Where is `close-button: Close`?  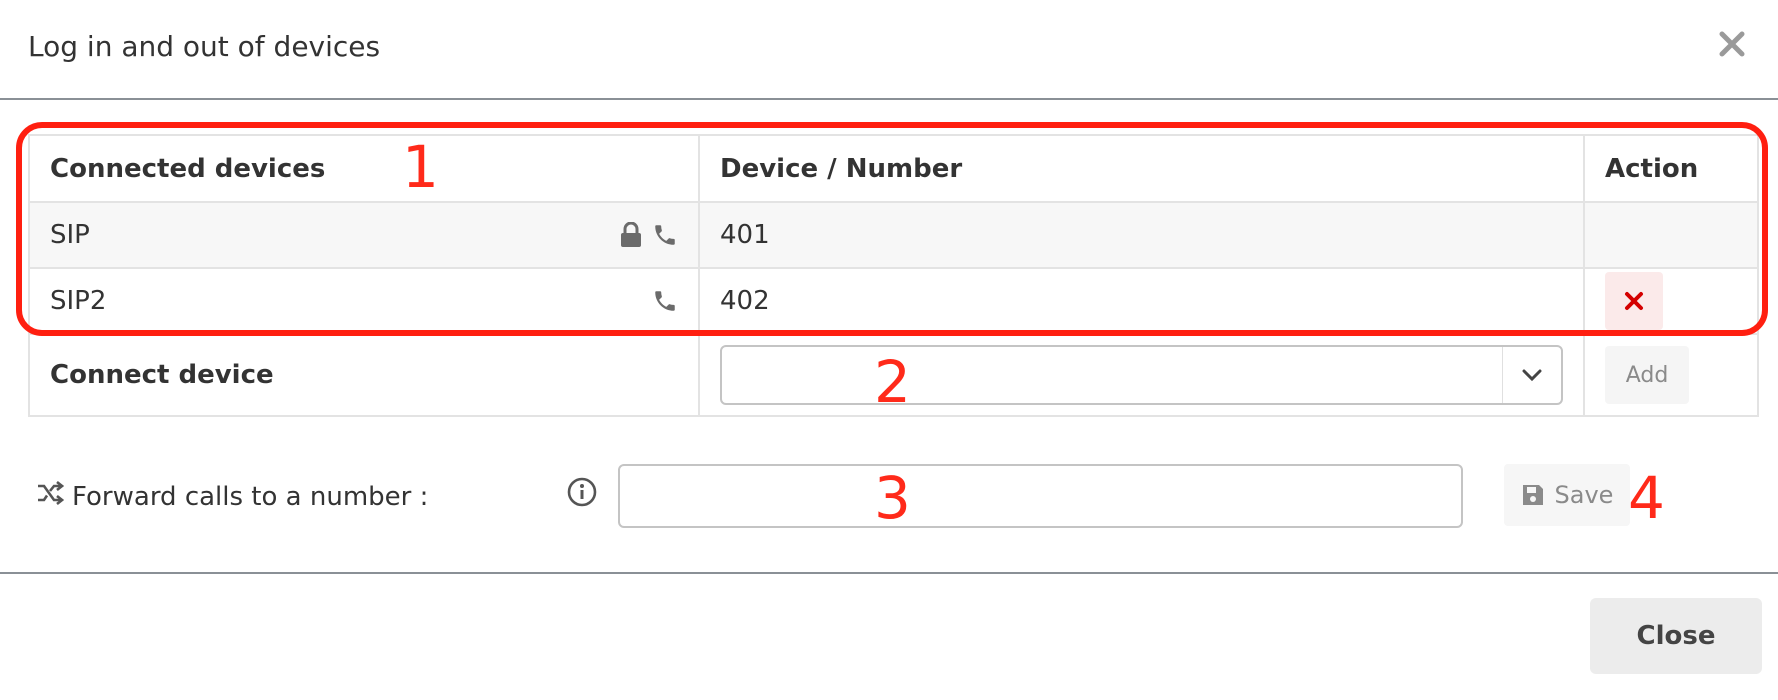
close-button: Close is located at coordinates (1676, 636).